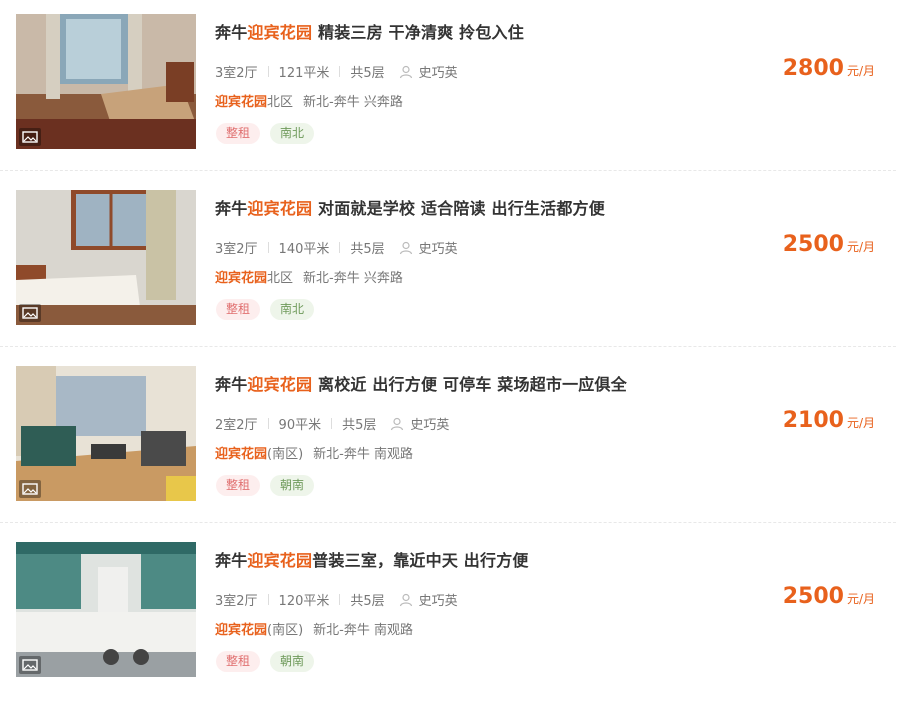 This screenshot has height=704, width=902. I want to click on listing-title: 奔牛迎宾花园普装三室，靠近中天 出行方便, so click(372, 559).